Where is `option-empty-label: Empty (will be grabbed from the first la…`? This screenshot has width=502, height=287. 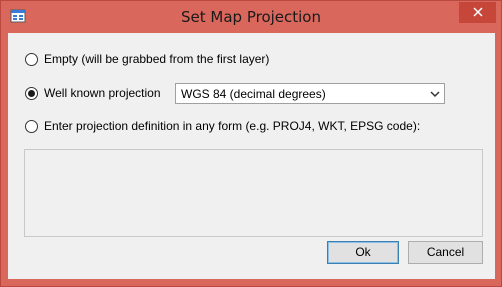
option-empty-label: Empty (will be grabbed from the first la… is located at coordinates (156, 59).